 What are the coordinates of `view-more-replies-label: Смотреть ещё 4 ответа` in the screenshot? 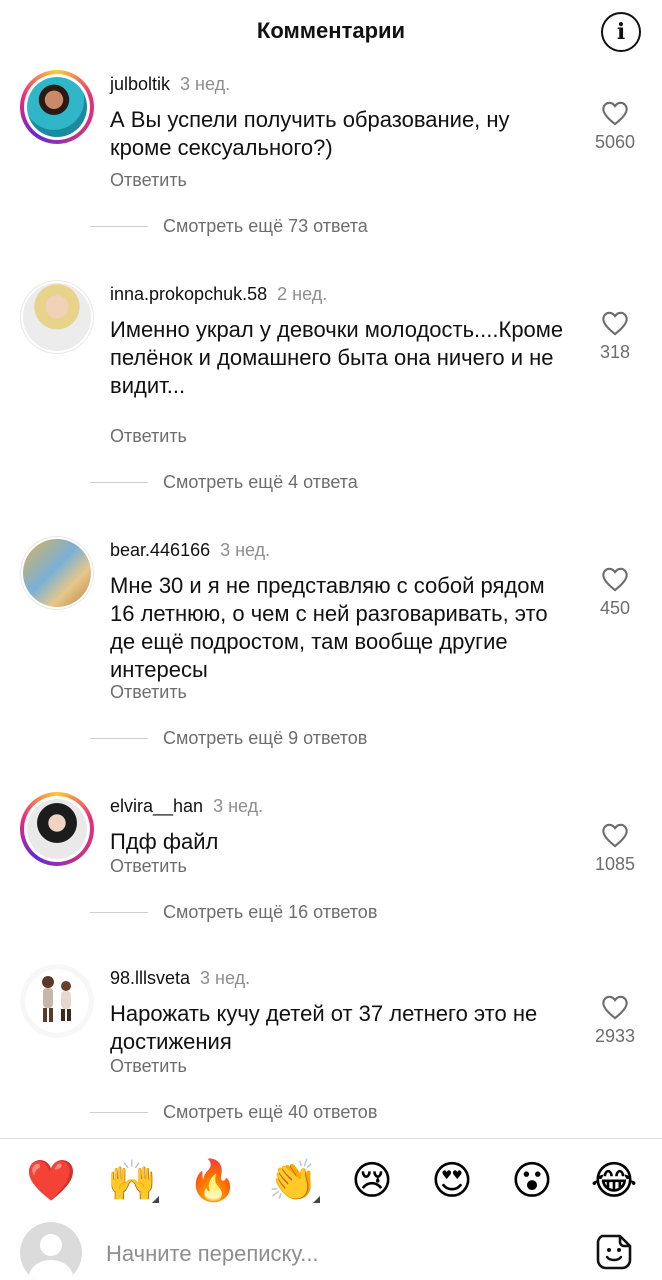 It's located at (260, 482).